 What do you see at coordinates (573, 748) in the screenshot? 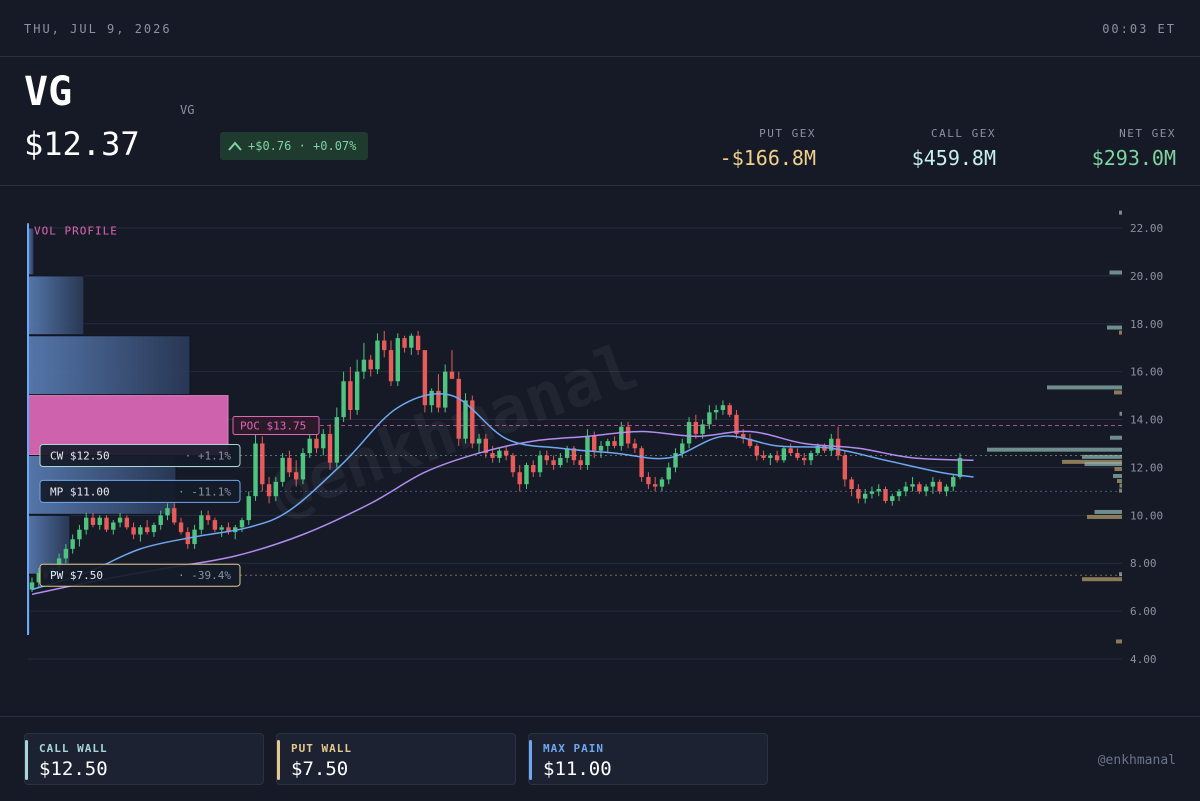
I see `max-pain-label: MAX PAIN` at bounding box center [573, 748].